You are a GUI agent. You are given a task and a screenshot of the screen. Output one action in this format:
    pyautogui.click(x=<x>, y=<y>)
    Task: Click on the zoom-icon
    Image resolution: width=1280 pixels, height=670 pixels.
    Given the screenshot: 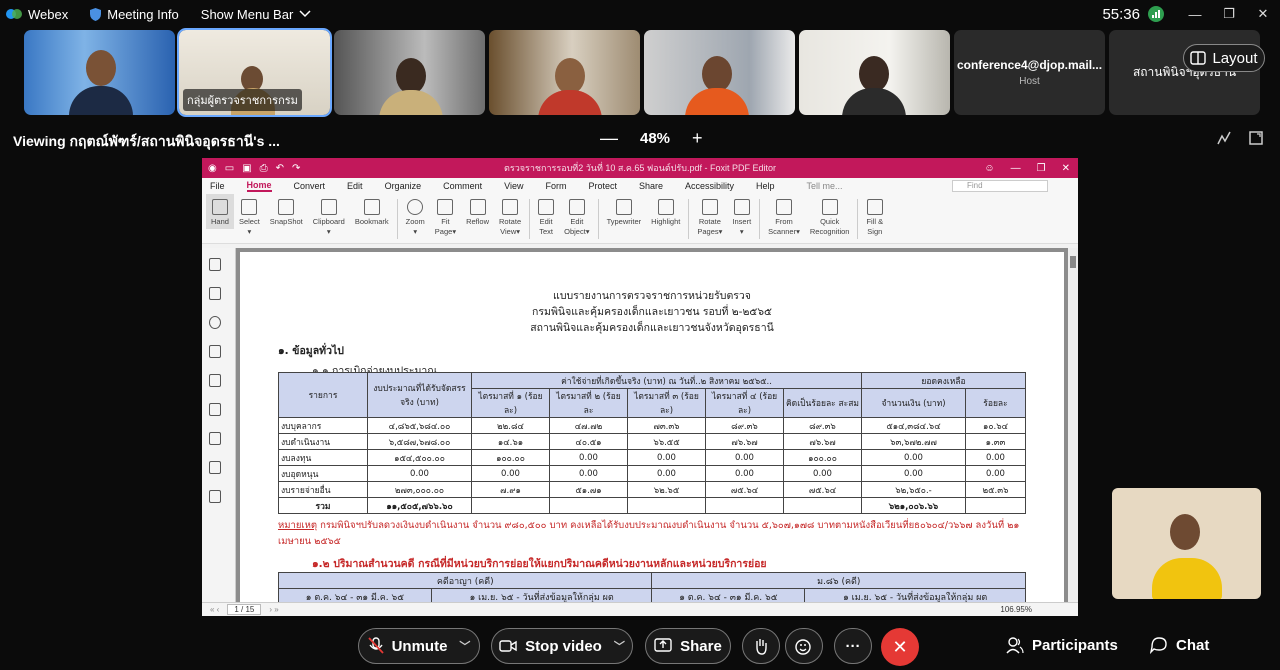 What is the action you would take?
    pyautogui.click(x=415, y=207)
    